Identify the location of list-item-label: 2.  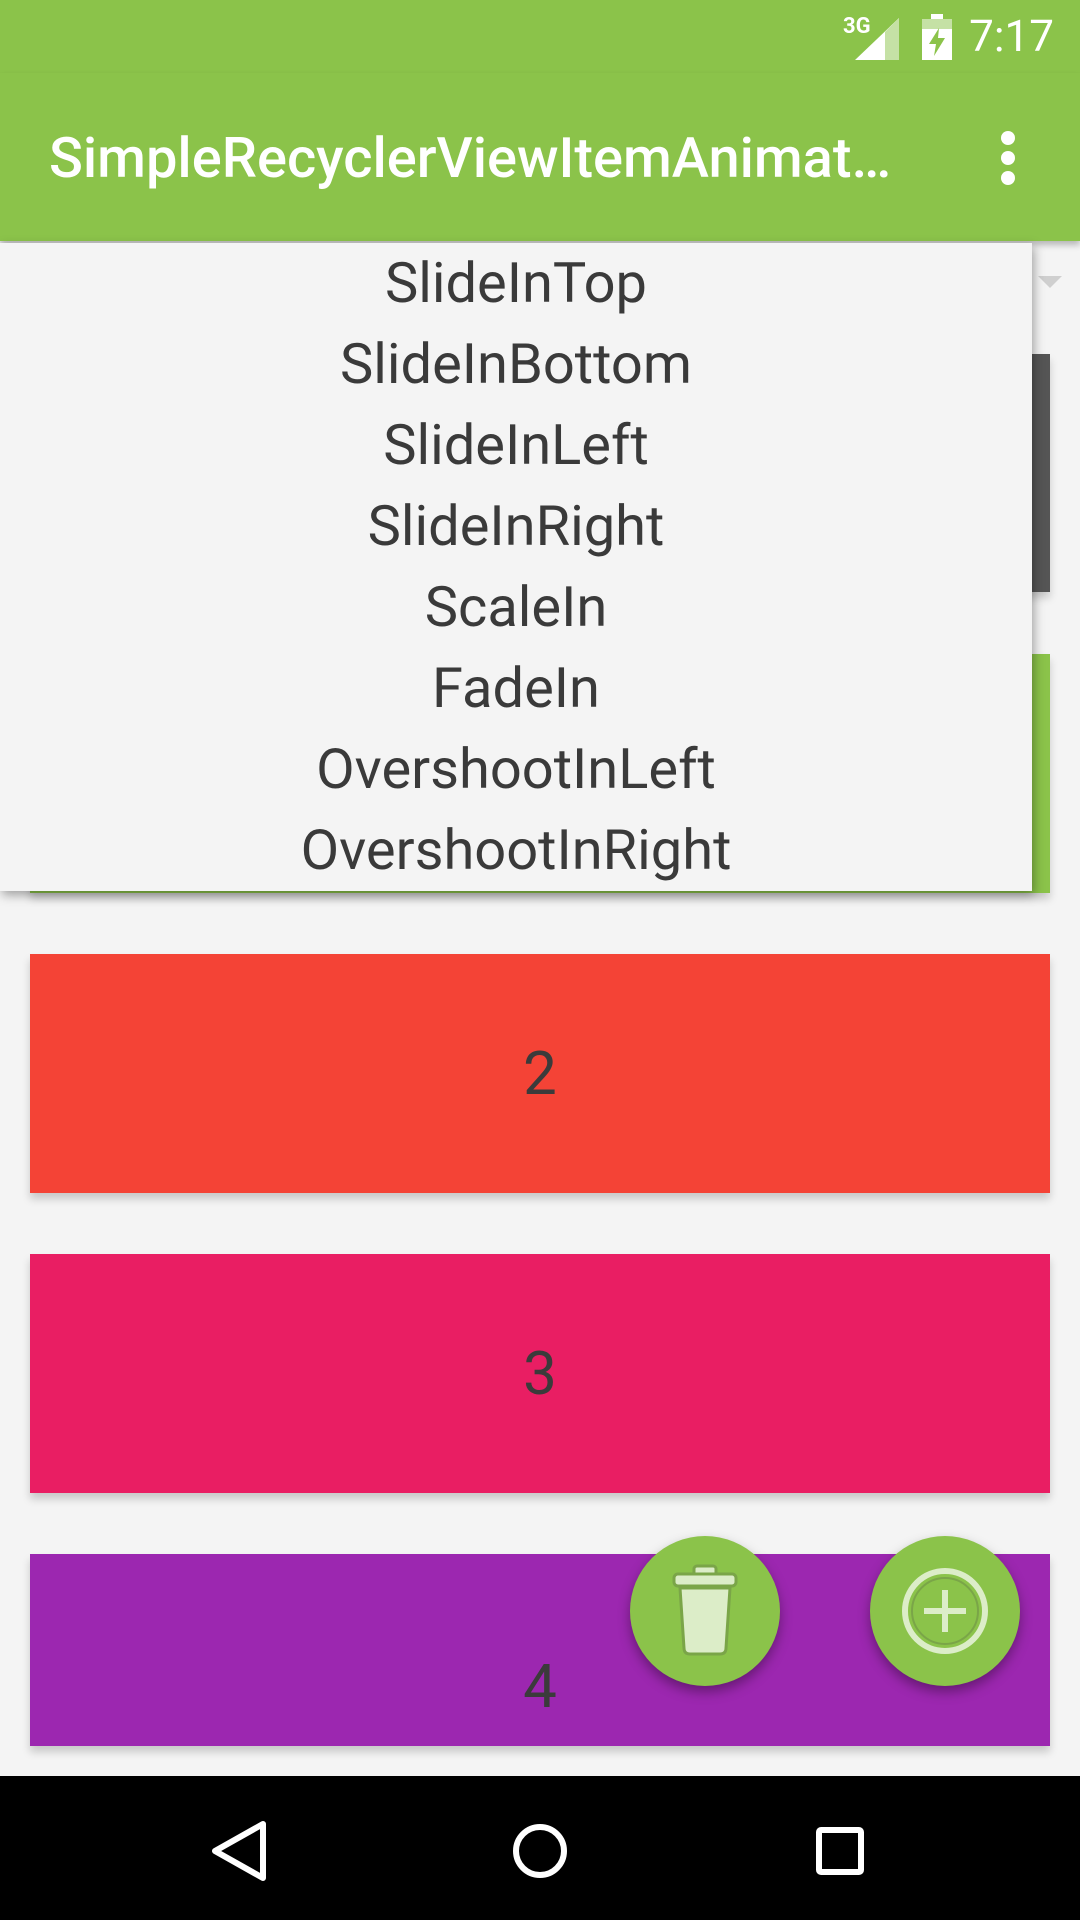
(540, 1073).